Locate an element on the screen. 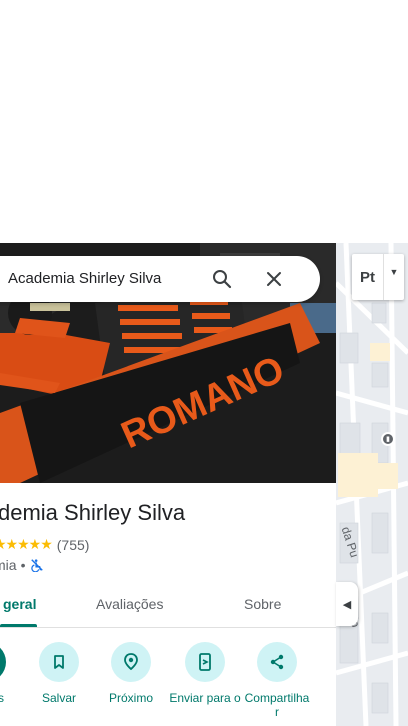 This screenshot has width=408, height=726. share-label: Compartilha r is located at coordinates (277, 705).